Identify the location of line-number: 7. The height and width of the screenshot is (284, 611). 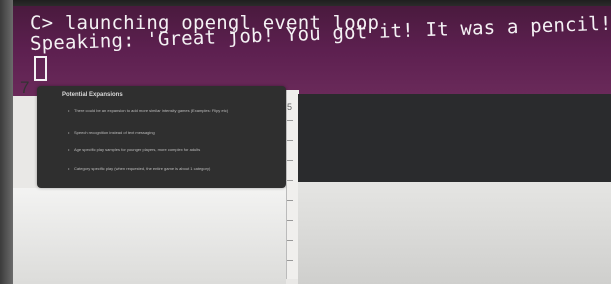
(25, 87).